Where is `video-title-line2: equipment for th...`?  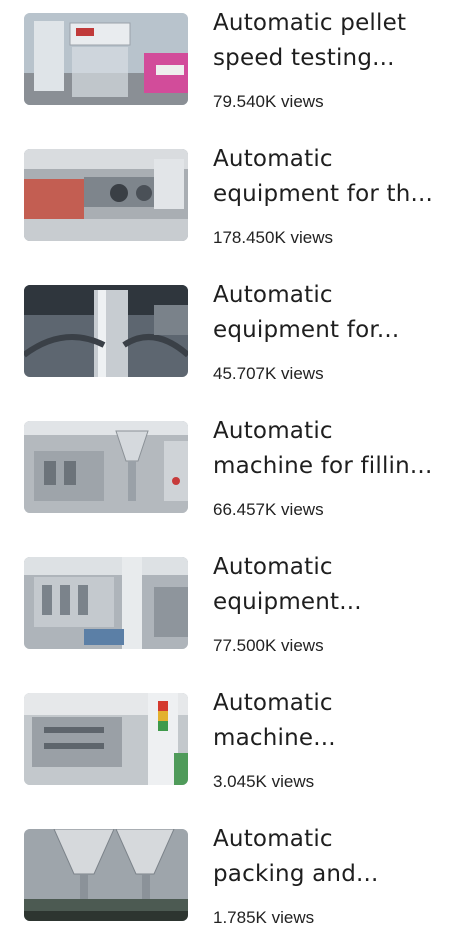 video-title-line2: equipment for th... is located at coordinates (323, 194).